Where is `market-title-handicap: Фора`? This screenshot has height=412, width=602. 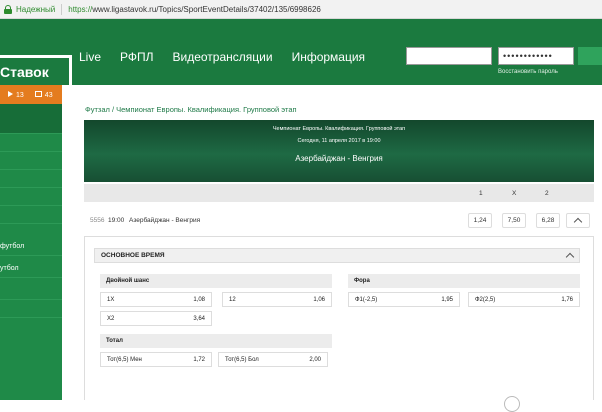 market-title-handicap: Фора is located at coordinates (464, 281).